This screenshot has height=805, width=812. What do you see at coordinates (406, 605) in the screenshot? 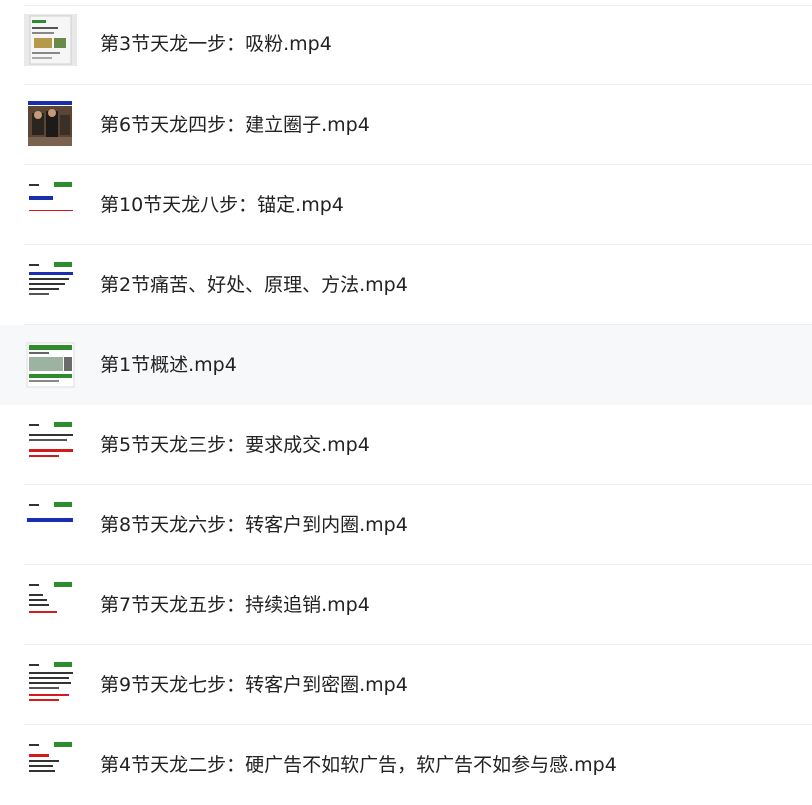
I see `file-row: 第7节天龙五步：持续追销.mp4` at bounding box center [406, 605].